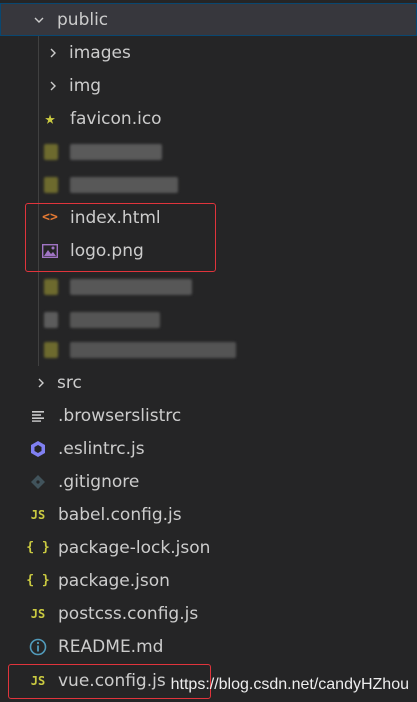 The width and height of the screenshot is (417, 702). I want to click on tree-item-src-folder: src, so click(208, 382).